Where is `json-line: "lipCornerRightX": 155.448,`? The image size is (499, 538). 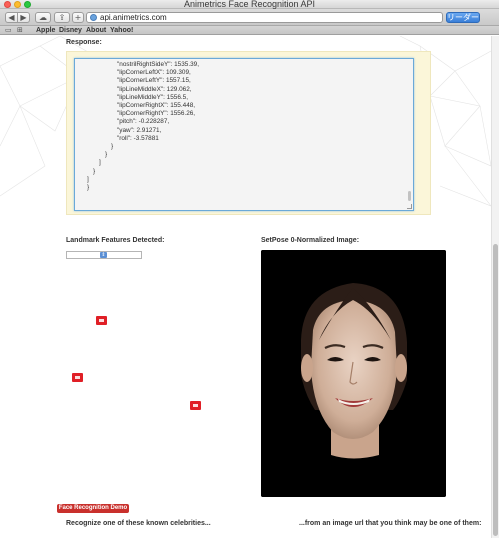 json-line: "lipCornerRightX": 155.448, is located at coordinates (156, 105).